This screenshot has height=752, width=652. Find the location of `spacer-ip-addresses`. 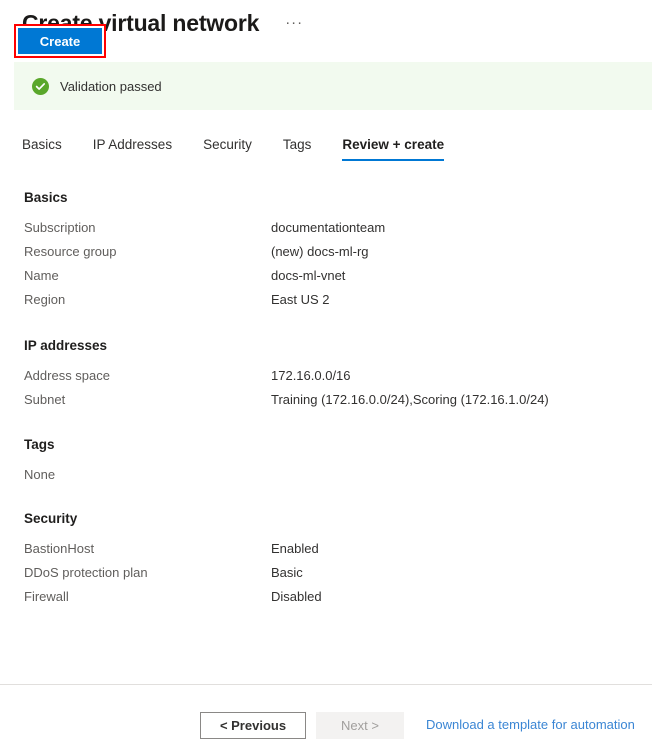

spacer-ip-addresses is located at coordinates (326, 425).